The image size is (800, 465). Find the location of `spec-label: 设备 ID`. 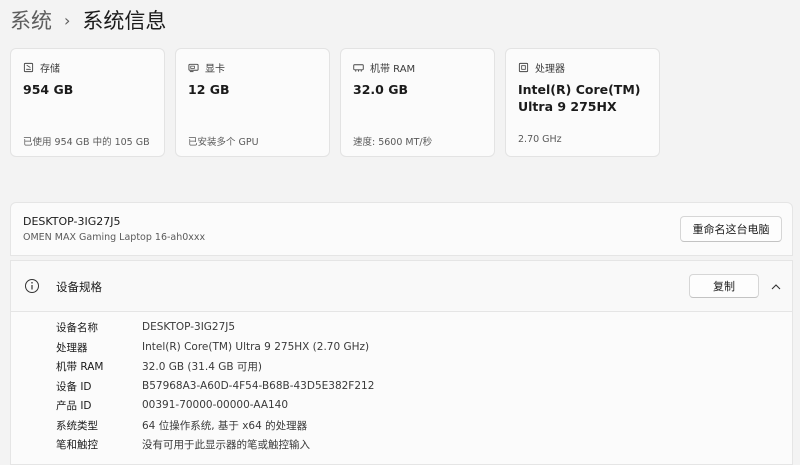

spec-label: 设备 ID is located at coordinates (74, 386).